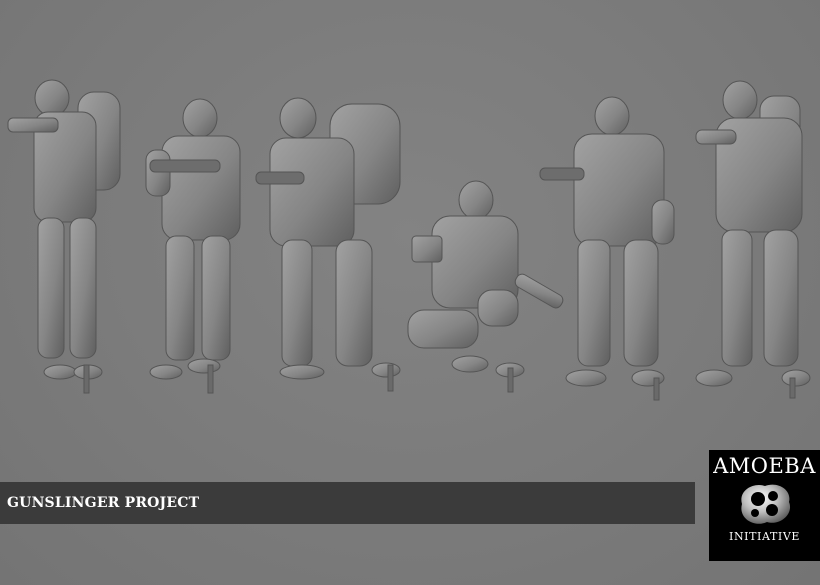 The width and height of the screenshot is (820, 585). Describe the element at coordinates (347, 503) in the screenshot. I see `title-banner: GUNSLINGER PROJECT` at that location.